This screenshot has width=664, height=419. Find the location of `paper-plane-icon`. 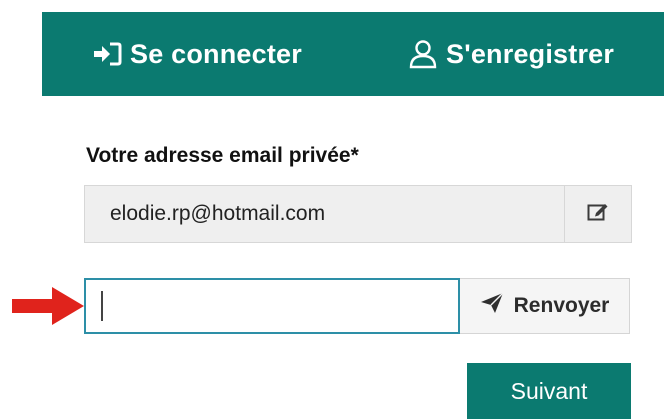

paper-plane-icon is located at coordinates (492, 306).